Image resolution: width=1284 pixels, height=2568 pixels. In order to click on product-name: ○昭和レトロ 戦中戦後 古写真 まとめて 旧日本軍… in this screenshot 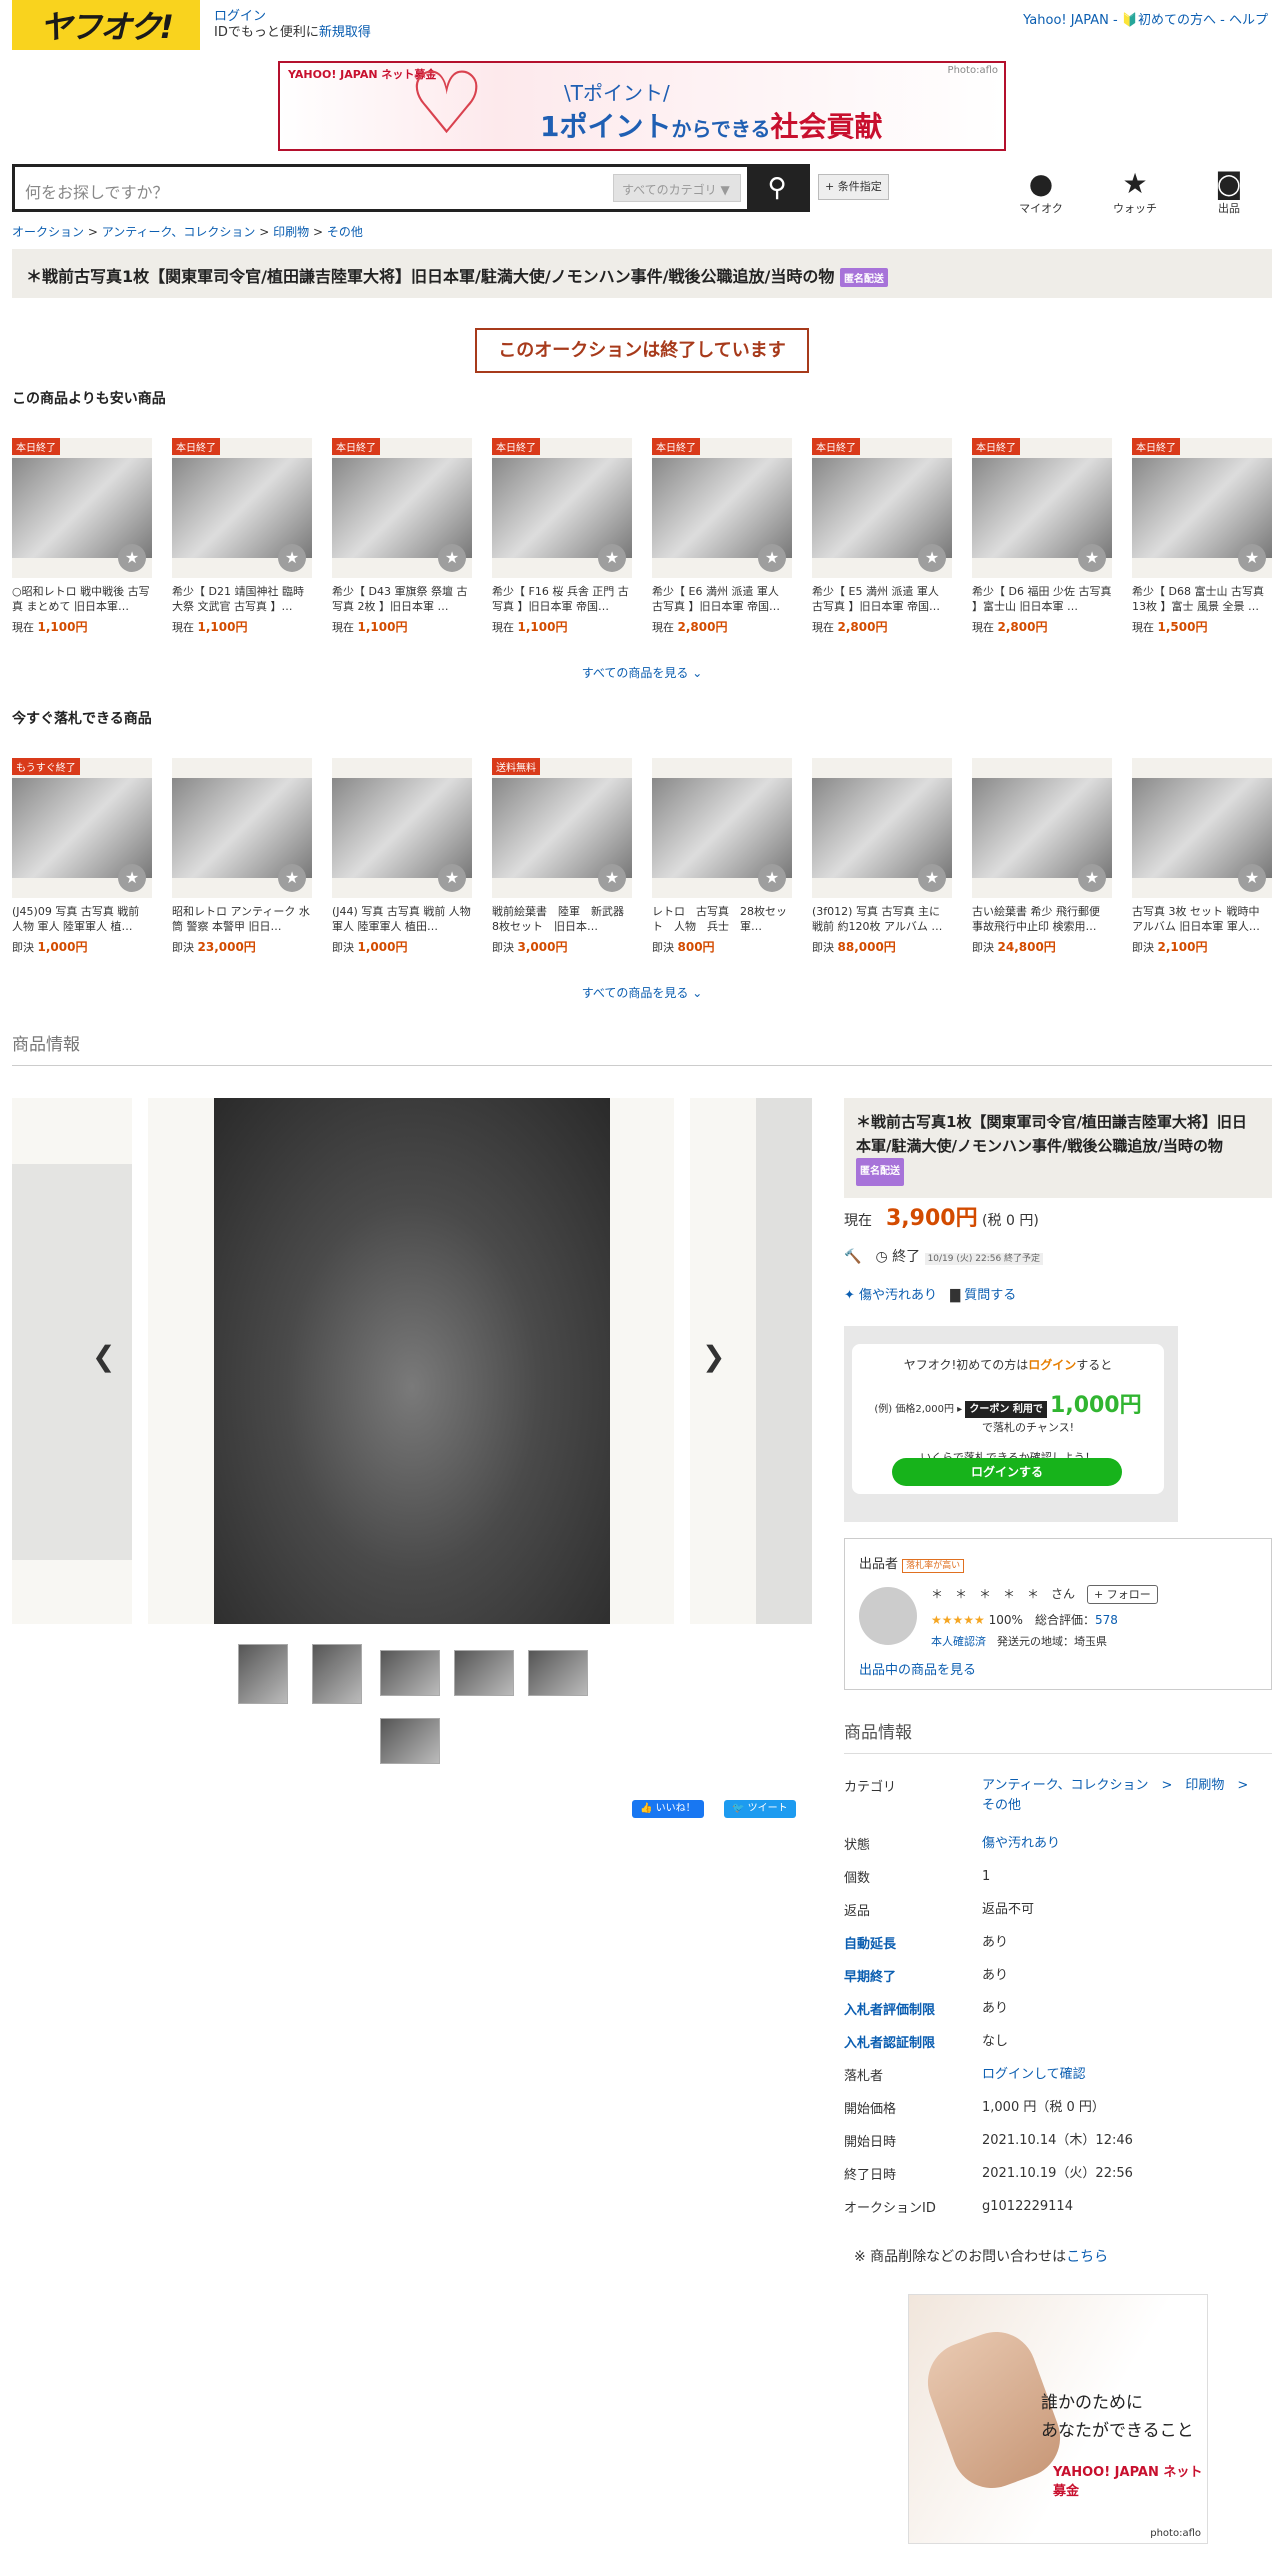, I will do `click(82, 599)`.